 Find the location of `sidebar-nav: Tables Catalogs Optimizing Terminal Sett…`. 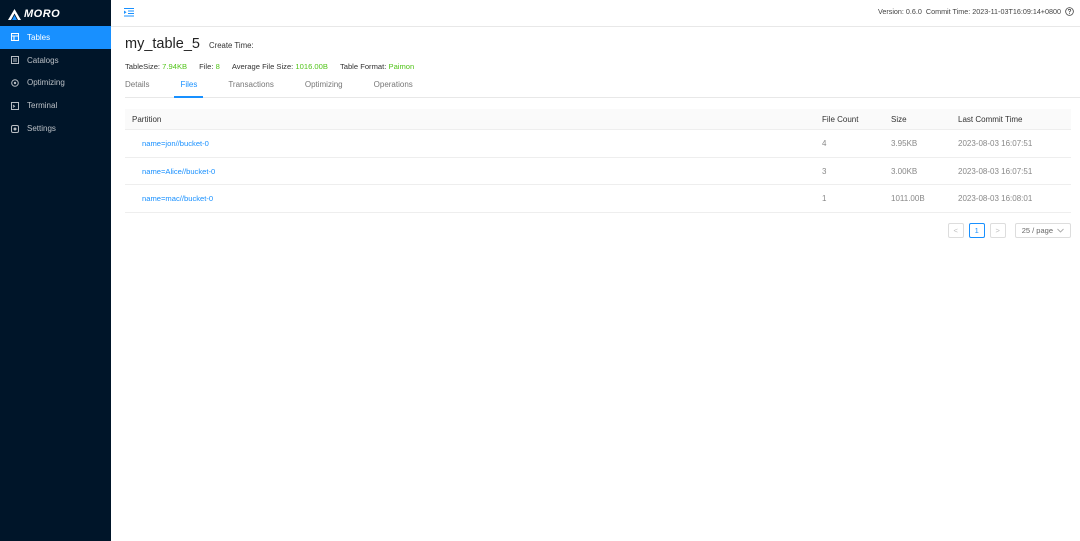

sidebar-nav: Tables Catalogs Optimizing Terminal Sett… is located at coordinates (55, 83).